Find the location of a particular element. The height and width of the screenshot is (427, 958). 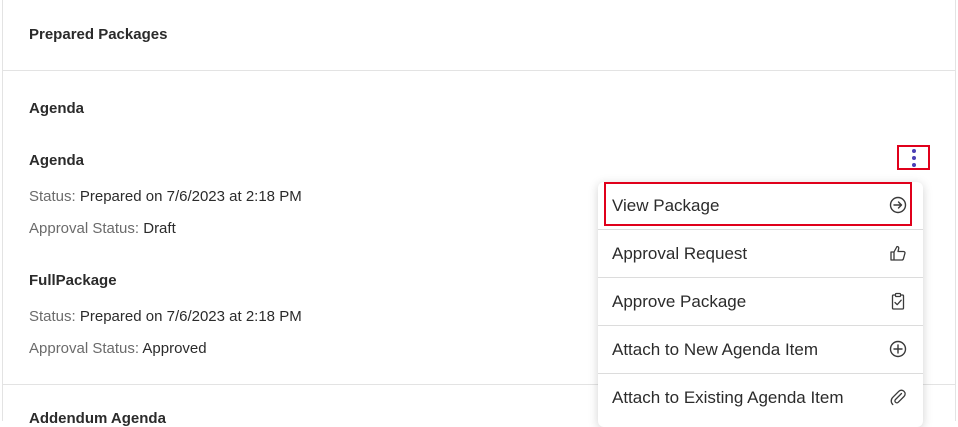

menu-item-attach-new-agenda-item: Attach to New Agenda Item is located at coordinates (760, 350).